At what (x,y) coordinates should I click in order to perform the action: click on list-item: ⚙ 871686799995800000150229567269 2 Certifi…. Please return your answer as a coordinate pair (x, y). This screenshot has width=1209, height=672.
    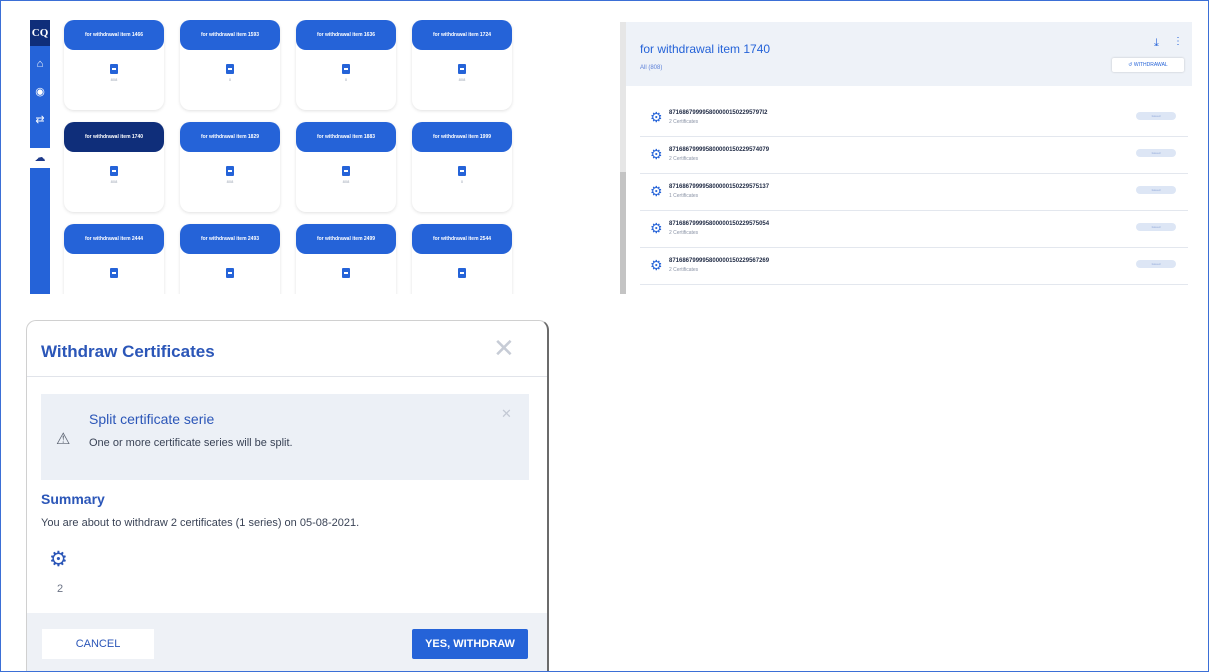
    Looking at the image, I should click on (914, 266).